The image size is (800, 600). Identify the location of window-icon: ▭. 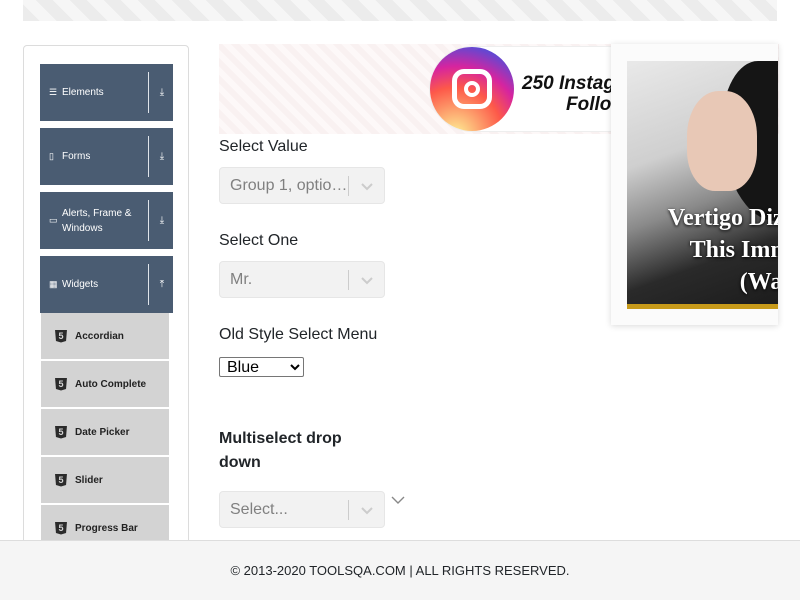
(53, 220).